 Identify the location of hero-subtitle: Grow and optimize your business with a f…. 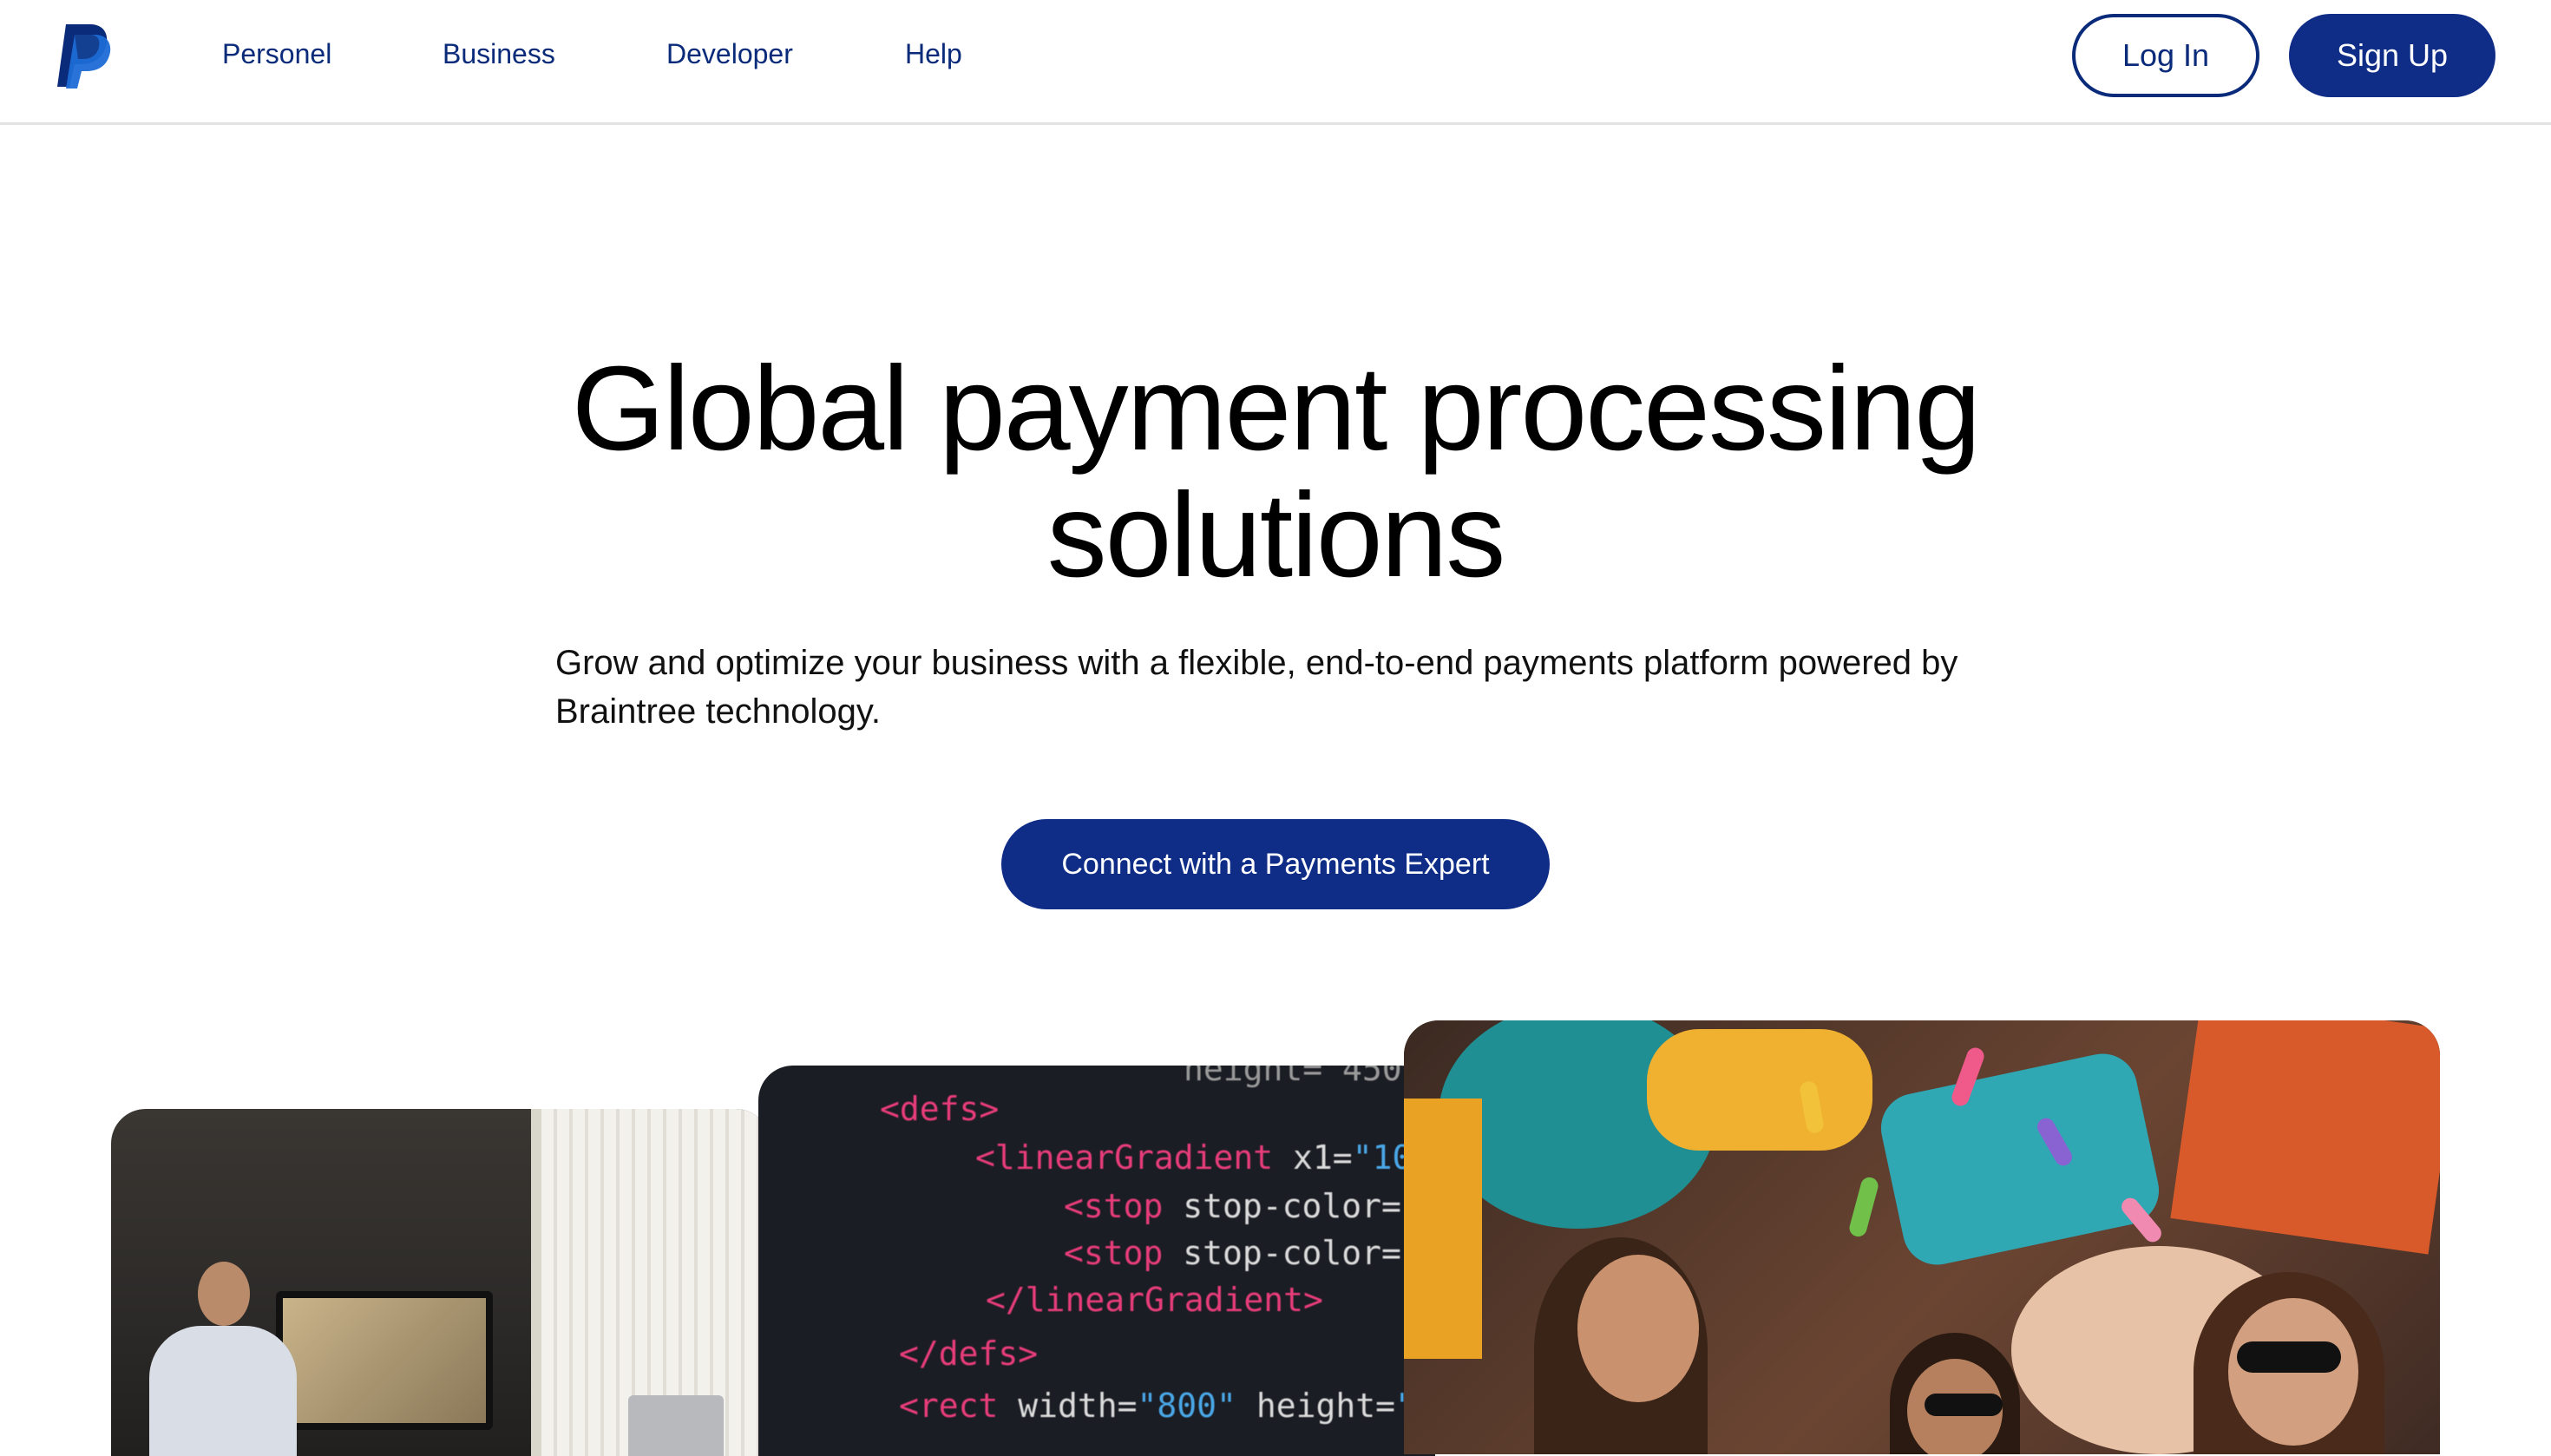
(1256, 687).